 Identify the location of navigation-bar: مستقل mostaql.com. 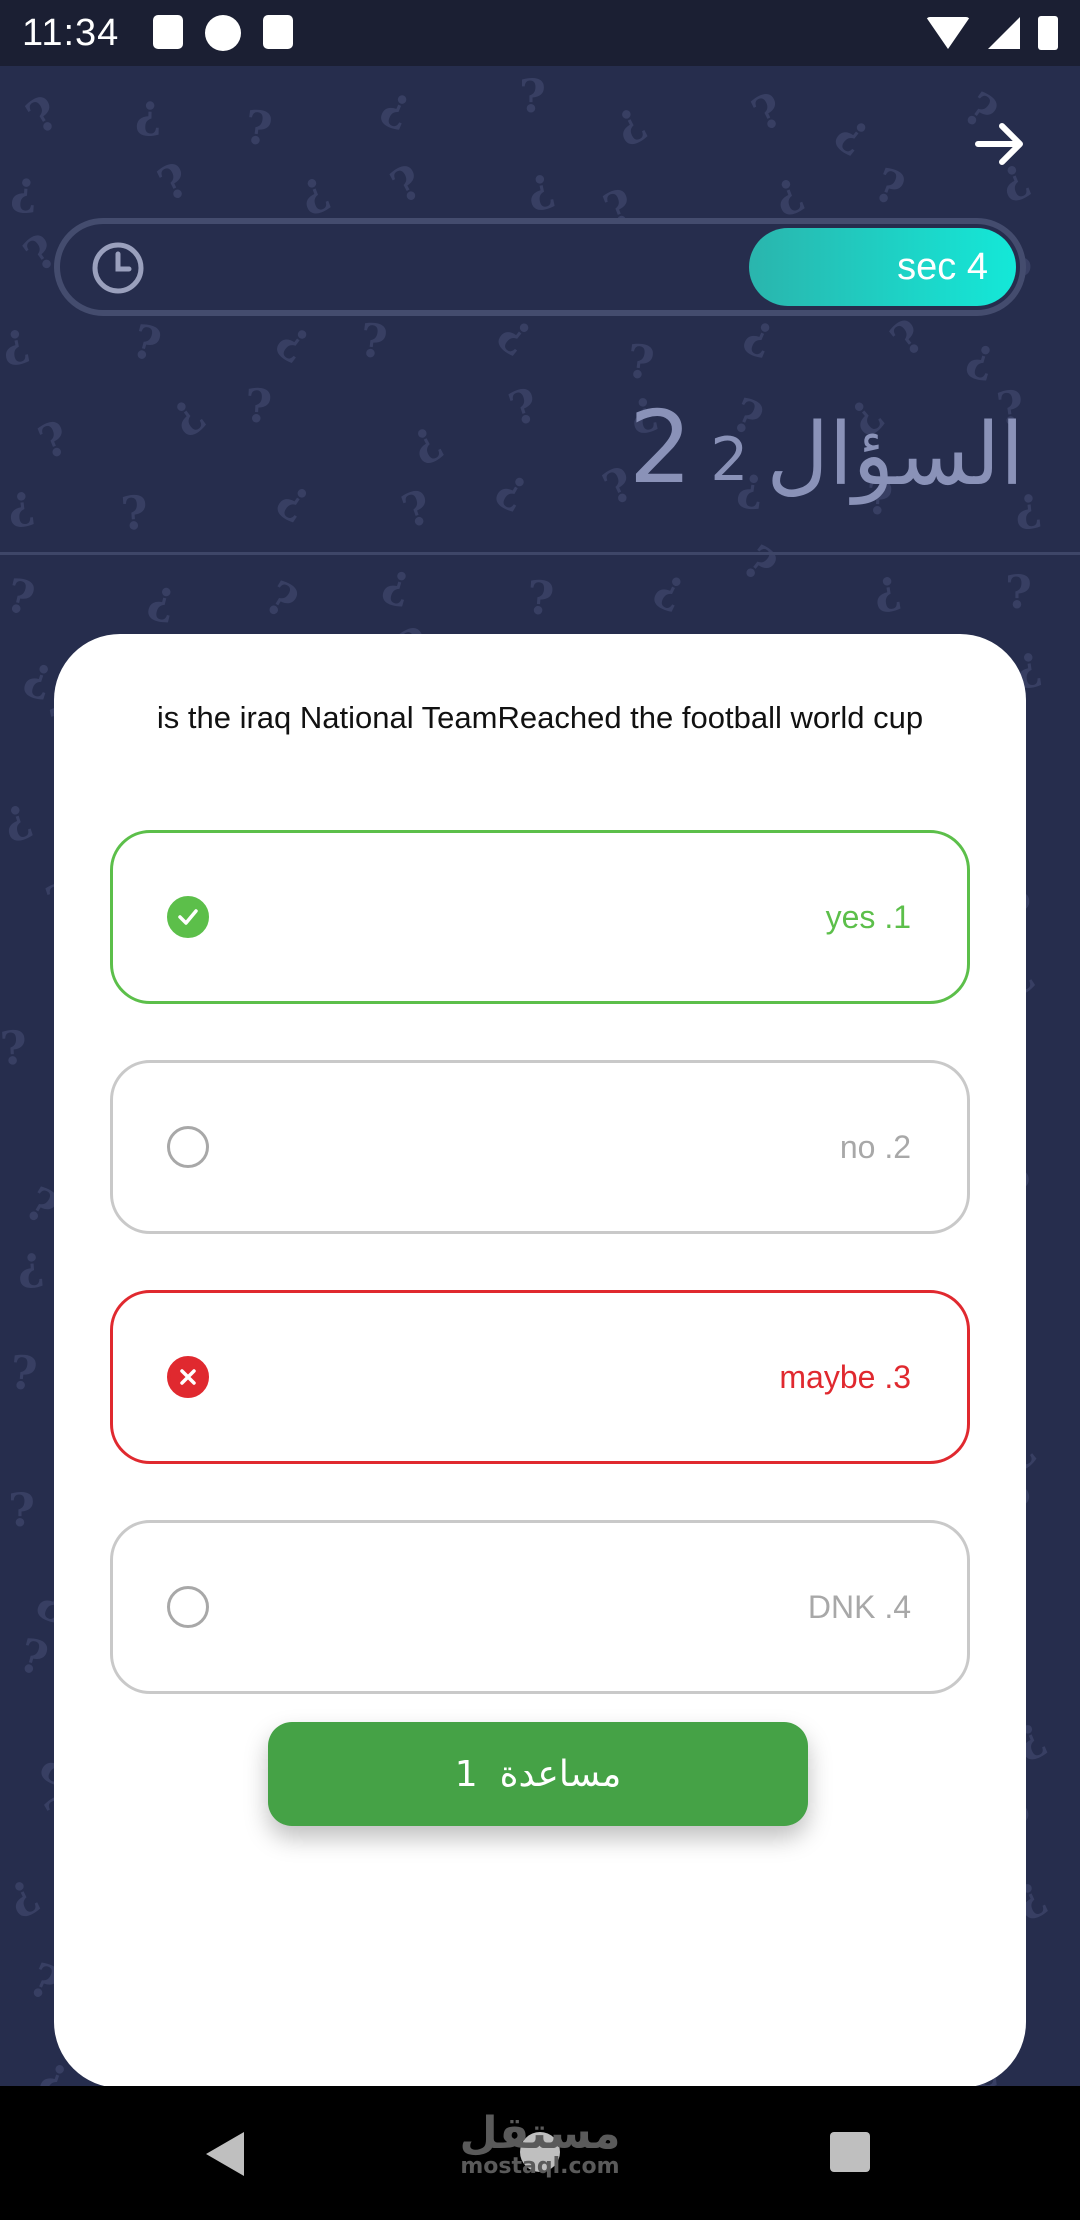
(540, 2153).